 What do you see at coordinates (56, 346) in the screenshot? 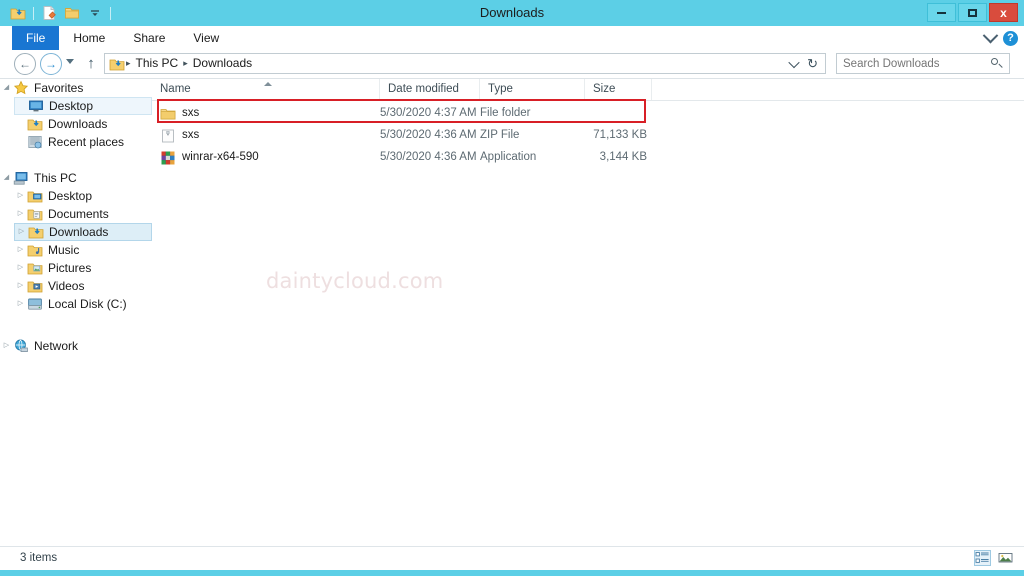
I see `sidebar-group-label-network: Network` at bounding box center [56, 346].